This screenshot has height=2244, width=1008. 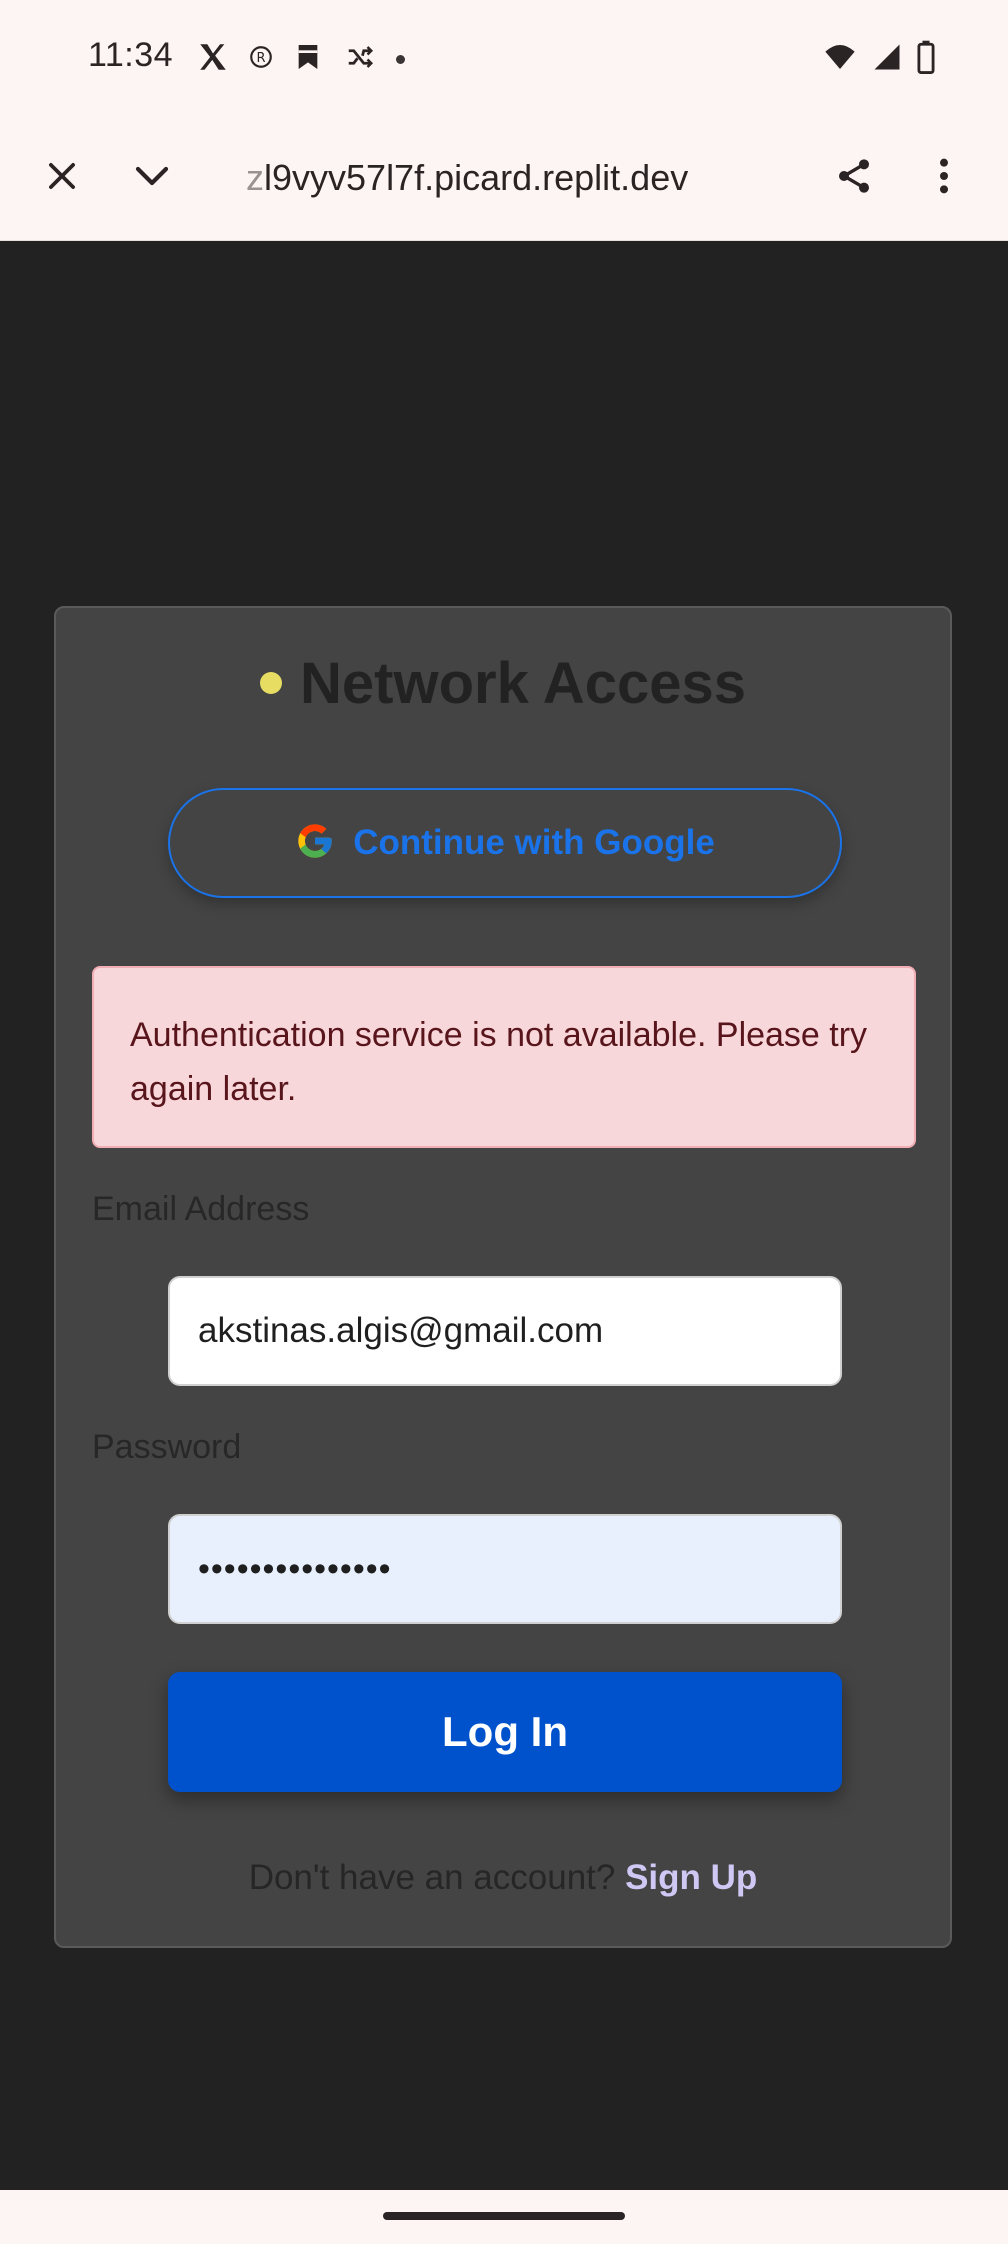 I want to click on menu-button, so click(x=944, y=178).